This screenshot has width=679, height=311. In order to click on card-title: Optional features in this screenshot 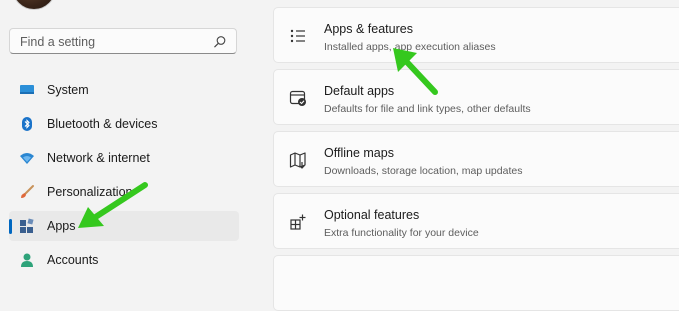, I will do `click(372, 215)`.